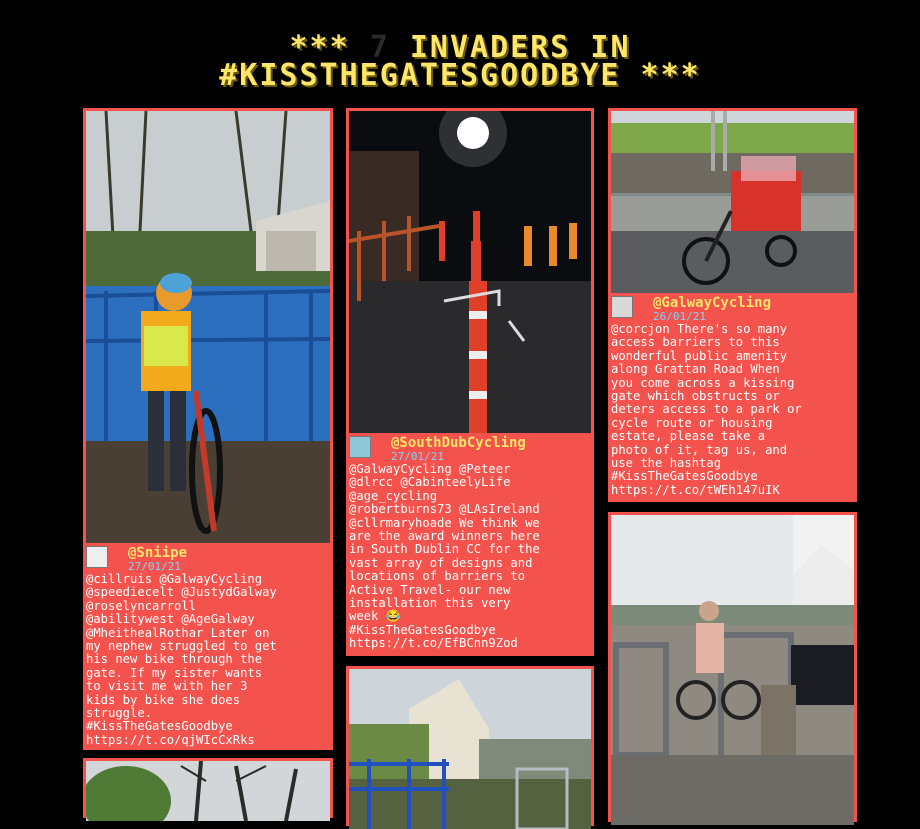  Describe the element at coordinates (699, 329) in the screenshot. I see `post-text-line: @corcjon There's so many` at that location.